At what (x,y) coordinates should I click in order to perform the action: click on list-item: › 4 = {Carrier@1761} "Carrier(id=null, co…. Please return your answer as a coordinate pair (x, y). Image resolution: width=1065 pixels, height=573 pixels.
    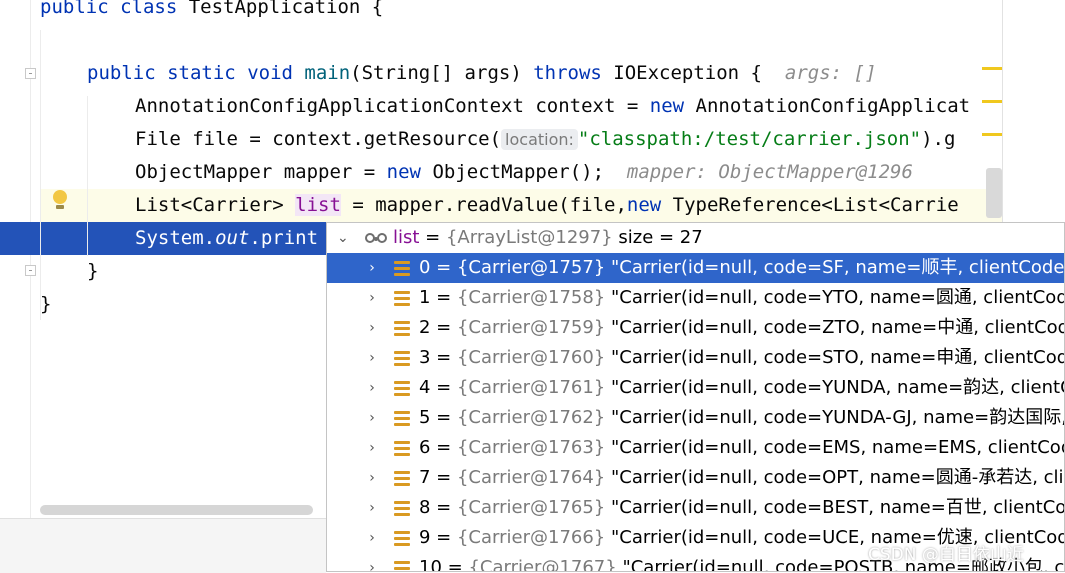
    Looking at the image, I should click on (695, 388).